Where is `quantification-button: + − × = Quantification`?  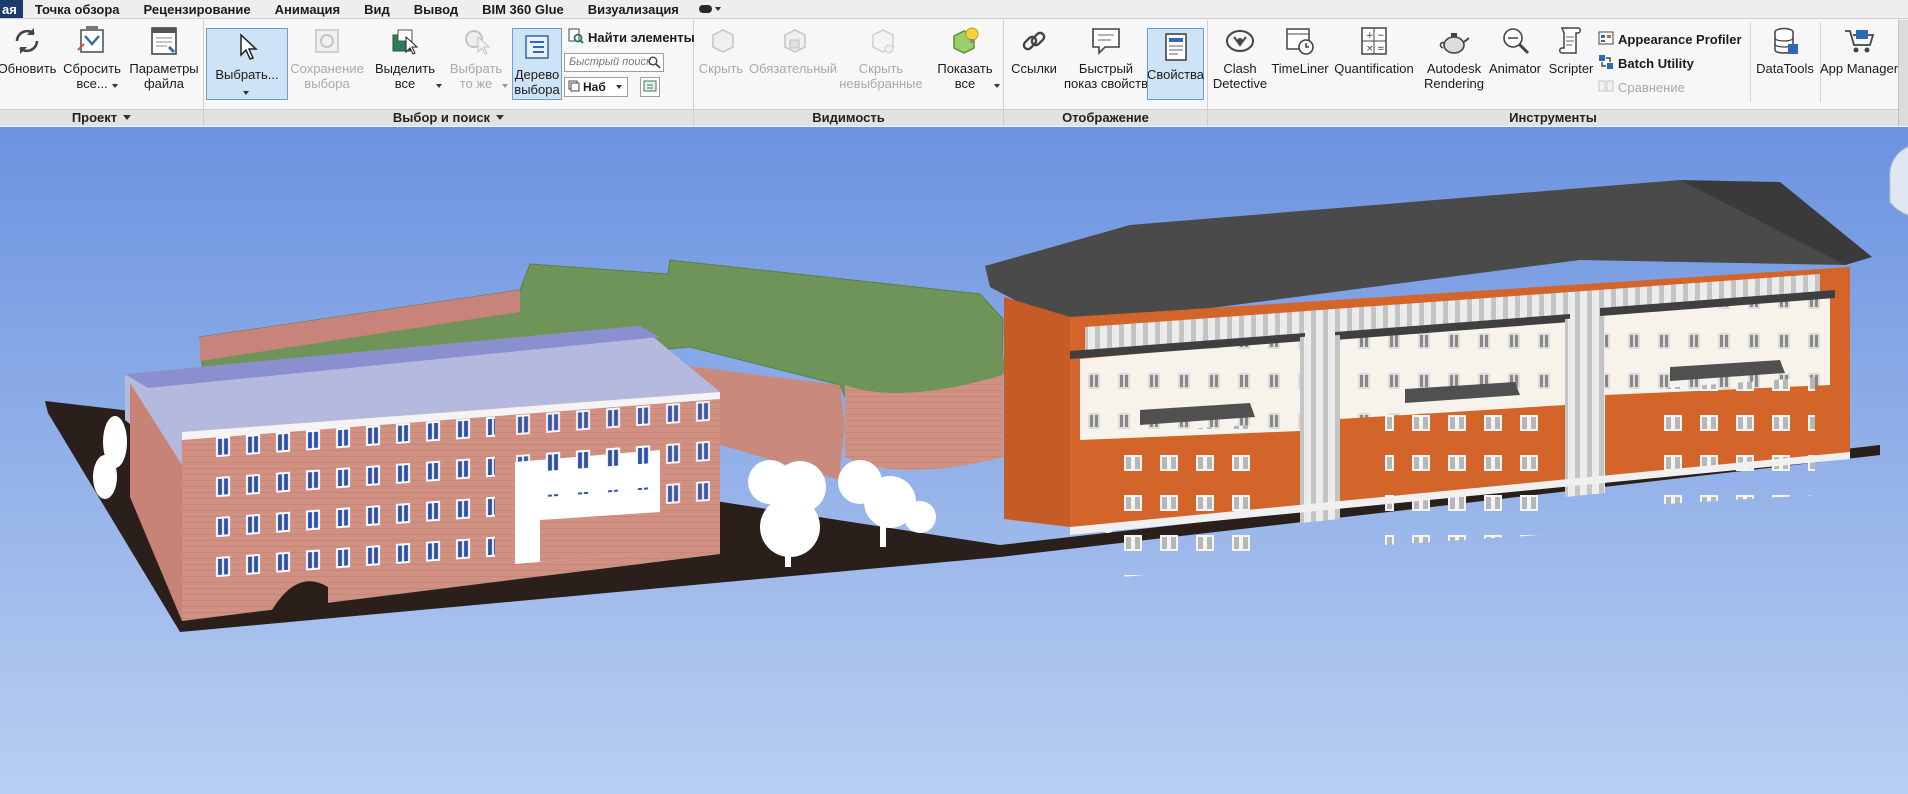 quantification-button: + − × = Quantification is located at coordinates (1374, 63).